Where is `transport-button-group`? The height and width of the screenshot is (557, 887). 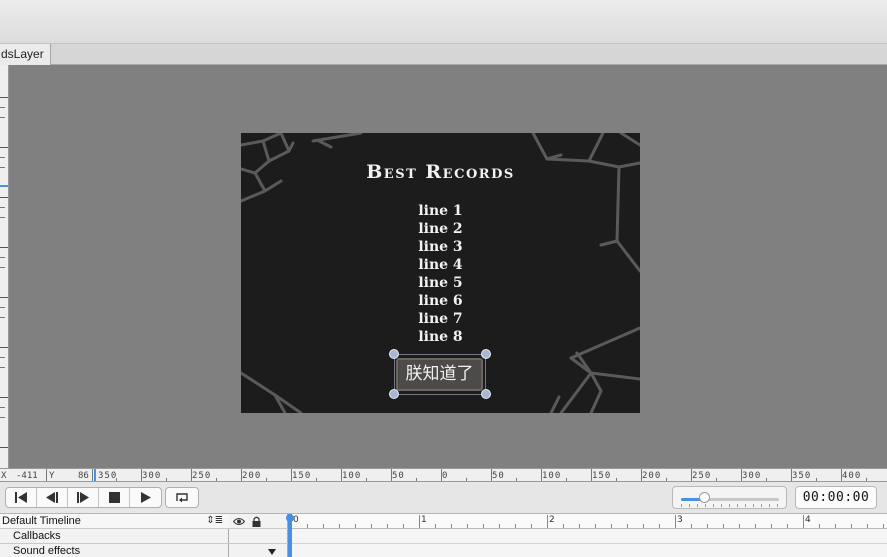 transport-button-group is located at coordinates (83, 497).